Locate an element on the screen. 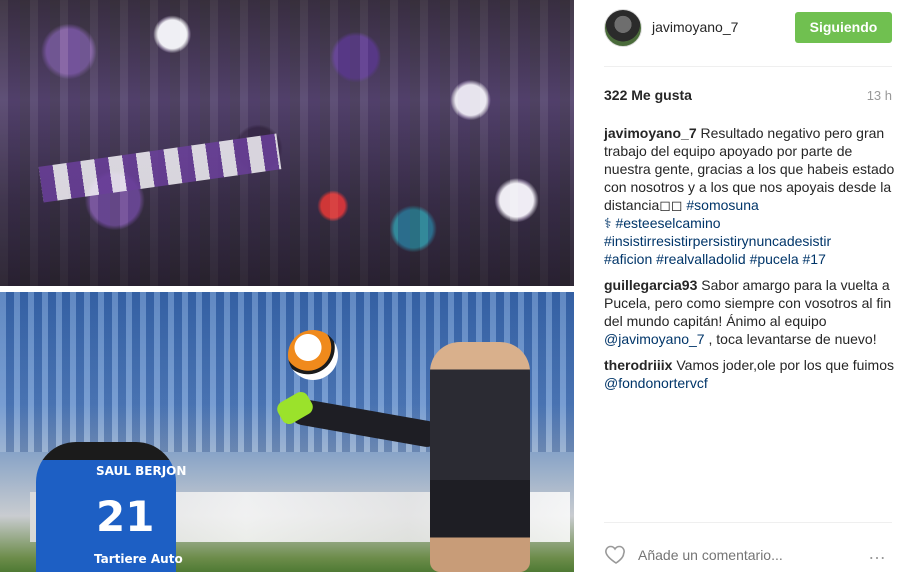  comment-input is located at coordinates (743, 555).